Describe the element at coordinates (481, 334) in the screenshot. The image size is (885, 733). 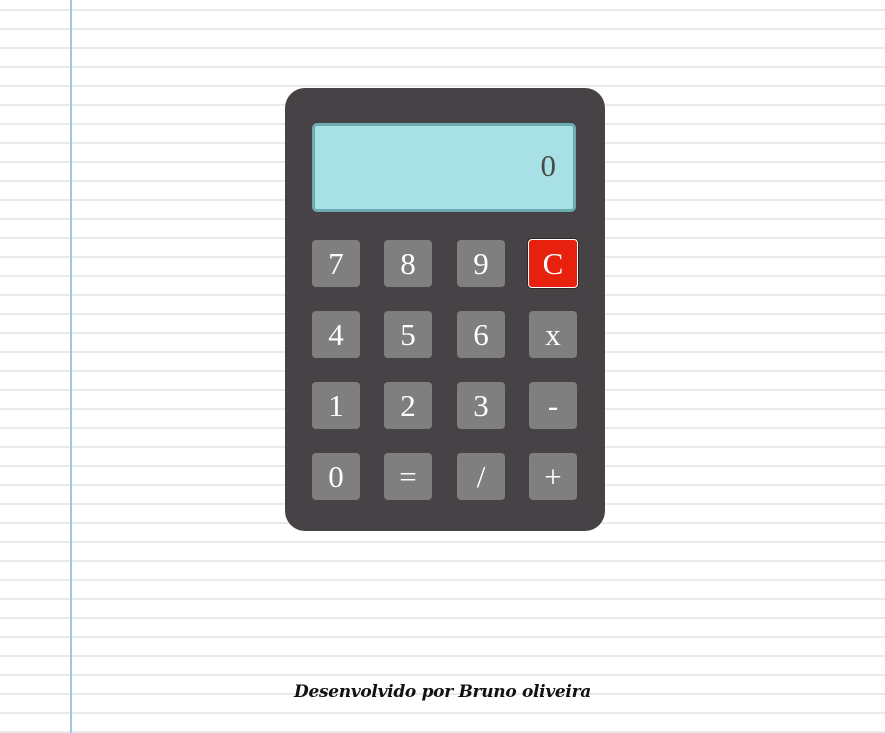
I see `key-6: 6` at that location.